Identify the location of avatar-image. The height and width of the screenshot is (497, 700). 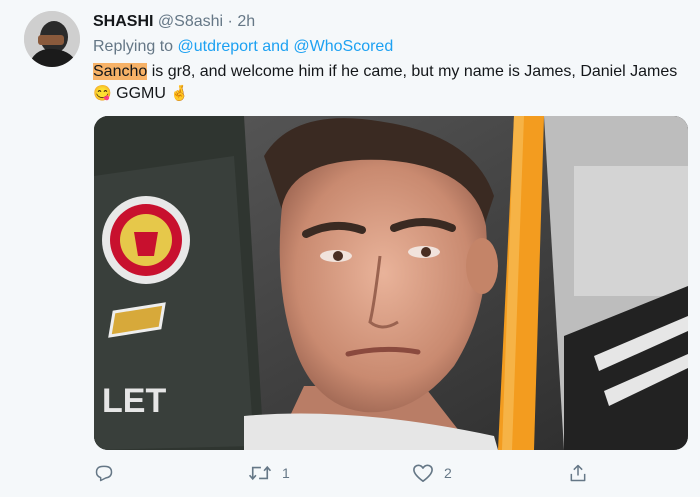
(52, 39).